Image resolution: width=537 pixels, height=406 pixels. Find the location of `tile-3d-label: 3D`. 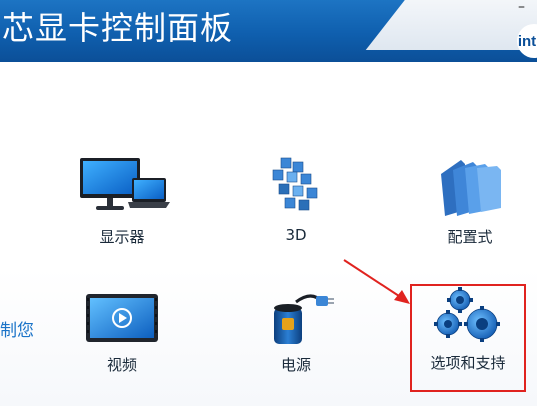

tile-3d-label: 3D is located at coordinates (296, 235).